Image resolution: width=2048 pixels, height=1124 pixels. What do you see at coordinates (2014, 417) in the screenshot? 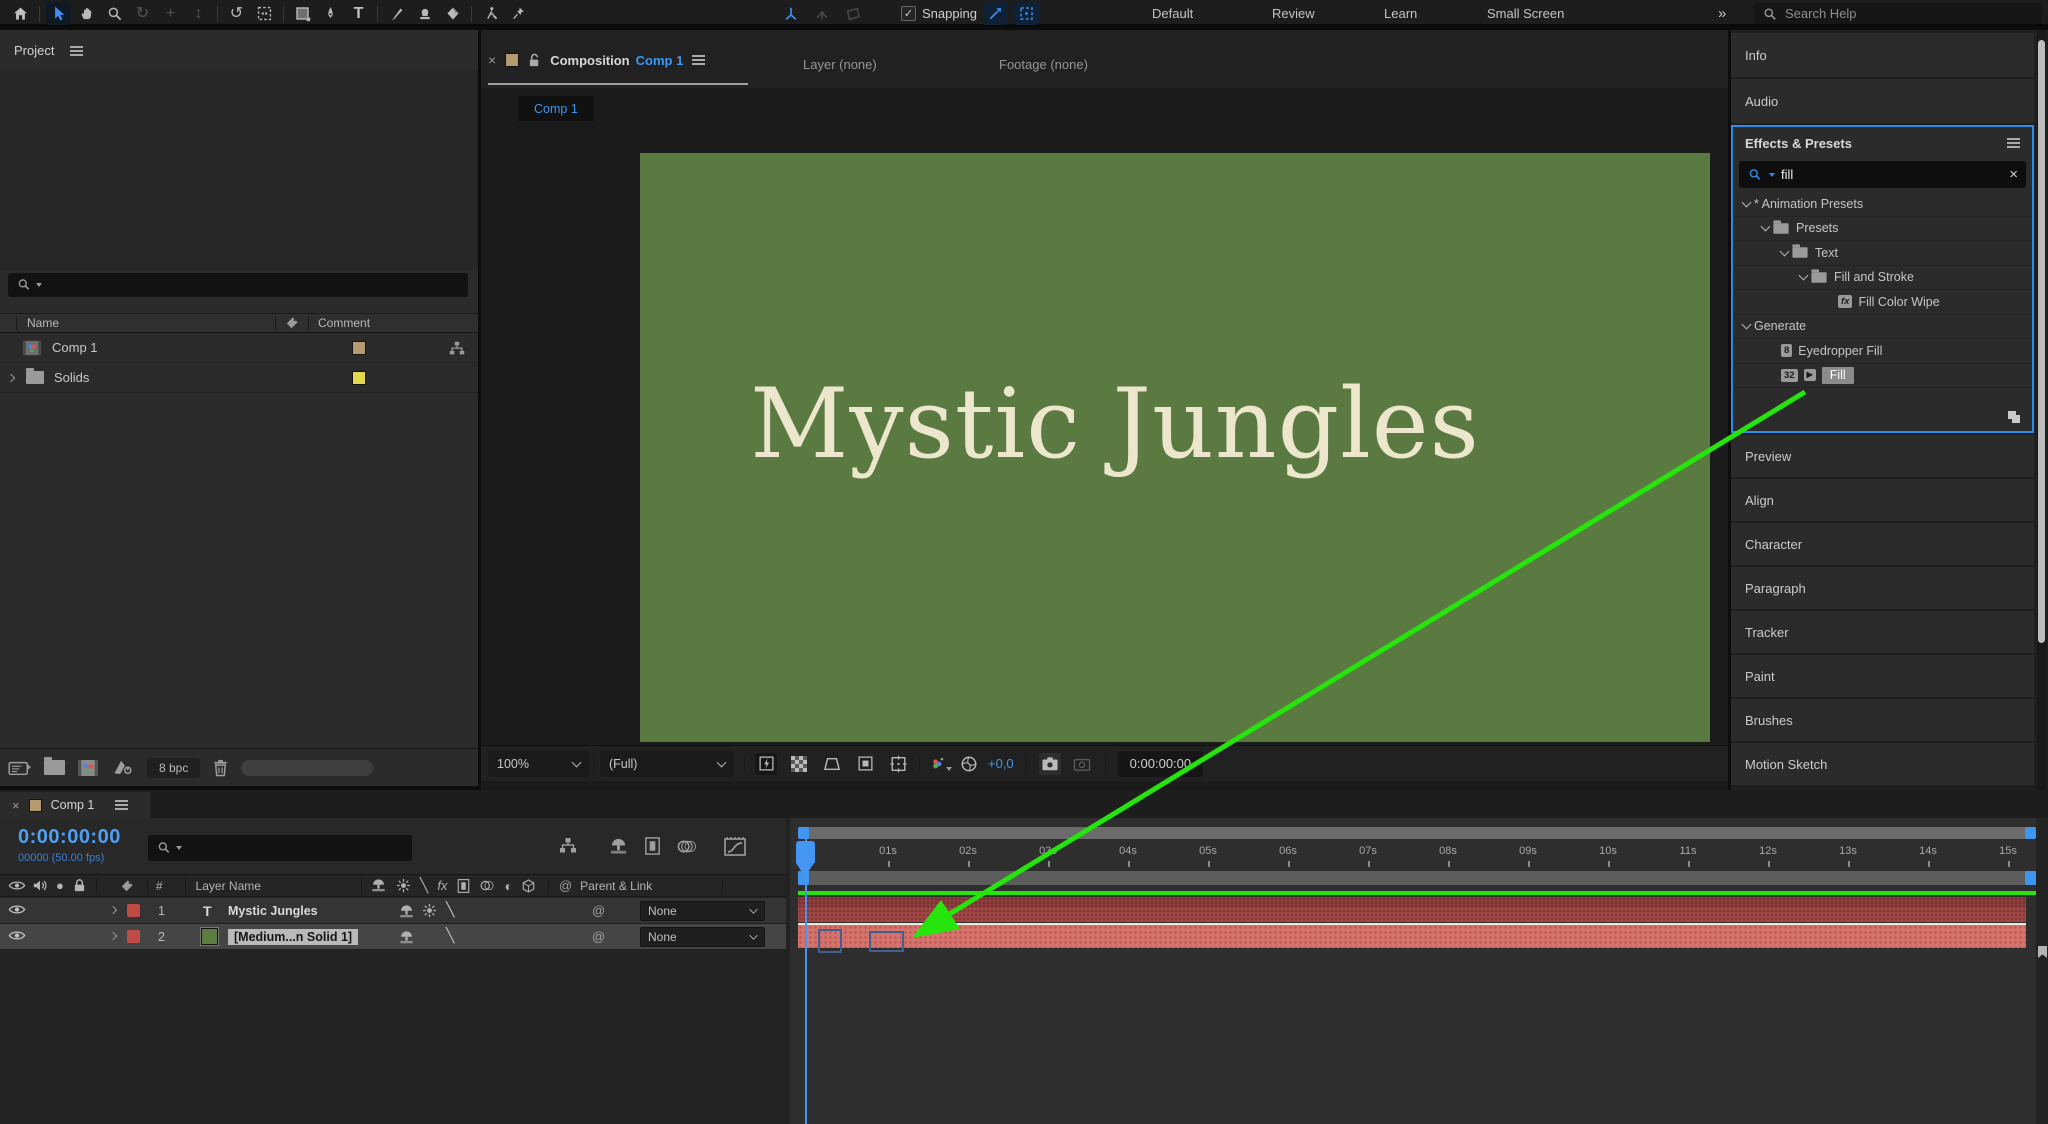
I see `resize-corner-icon` at bounding box center [2014, 417].